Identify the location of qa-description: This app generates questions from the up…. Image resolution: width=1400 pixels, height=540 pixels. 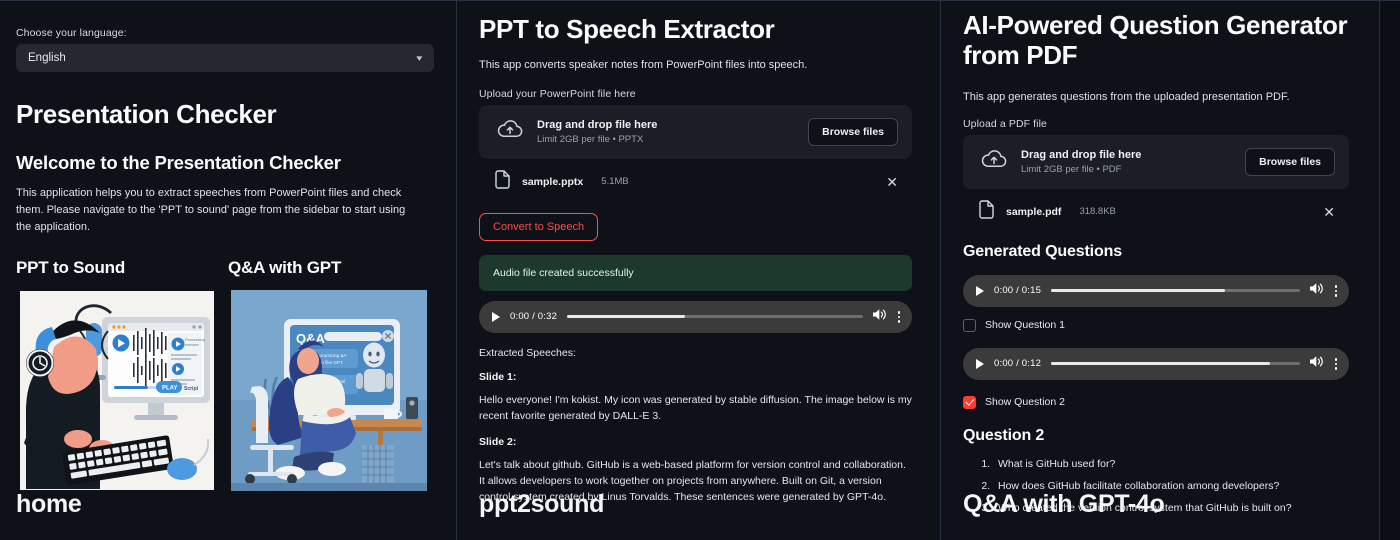
(1126, 96).